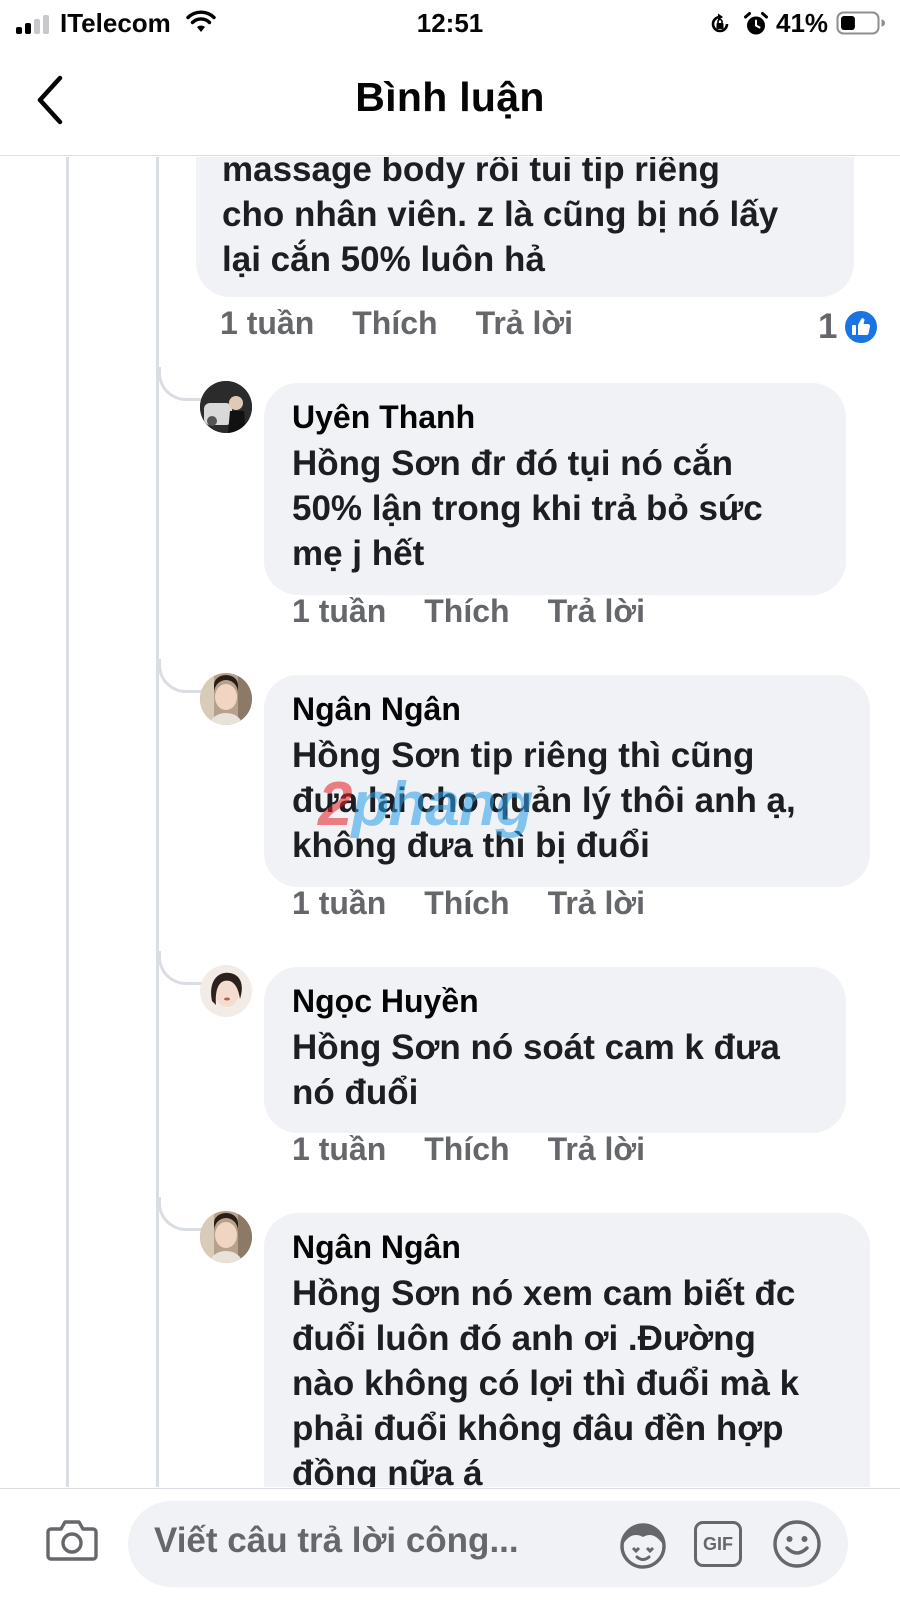 This screenshot has width=900, height=1600. I want to click on comment-author: Ngọc Huyền, so click(385, 1001).